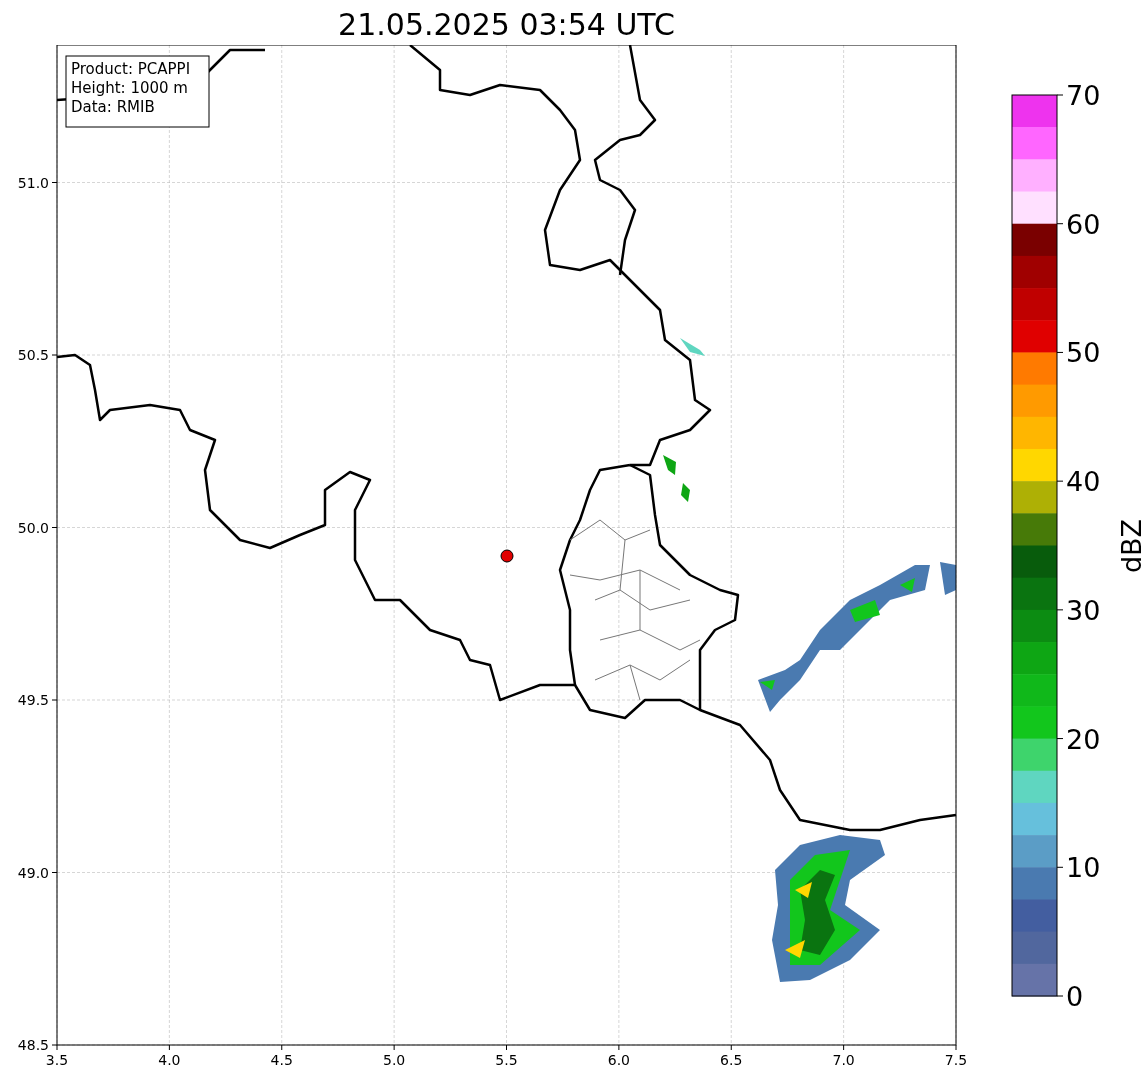 The height and width of the screenshot is (1084, 1145). I want to click on y-tick-label: 48.5, so click(33, 1045).